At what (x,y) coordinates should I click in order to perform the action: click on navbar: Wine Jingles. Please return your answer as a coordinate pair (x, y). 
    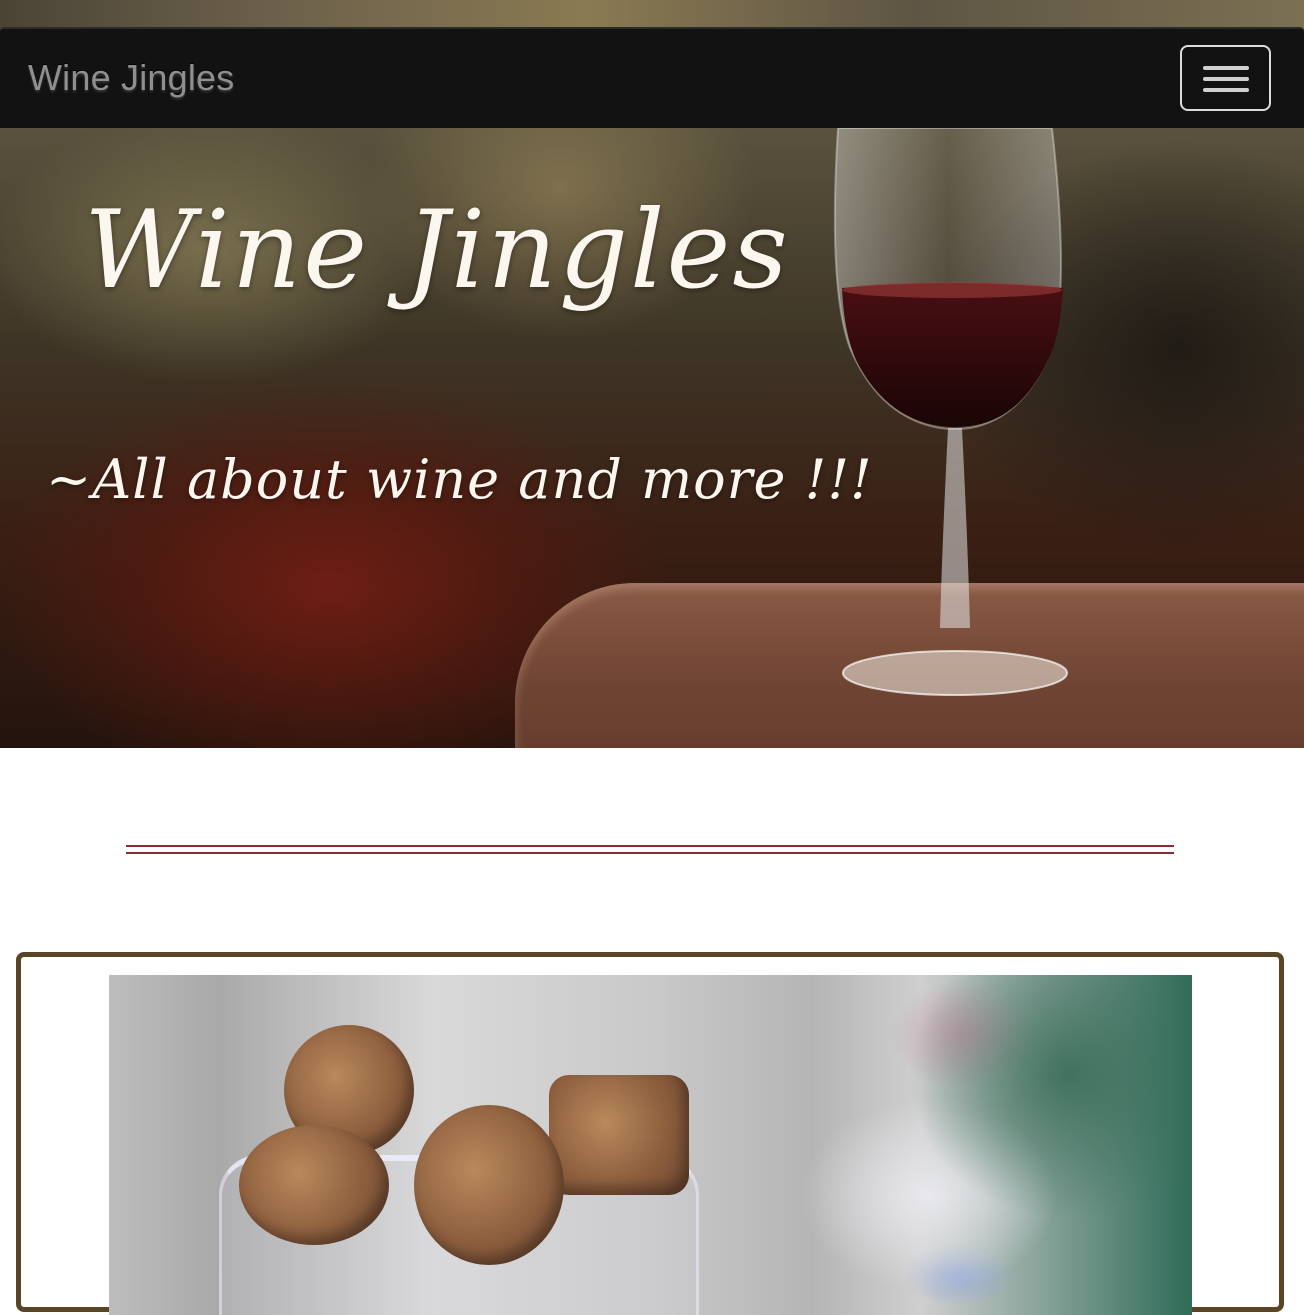
    Looking at the image, I should click on (652, 77).